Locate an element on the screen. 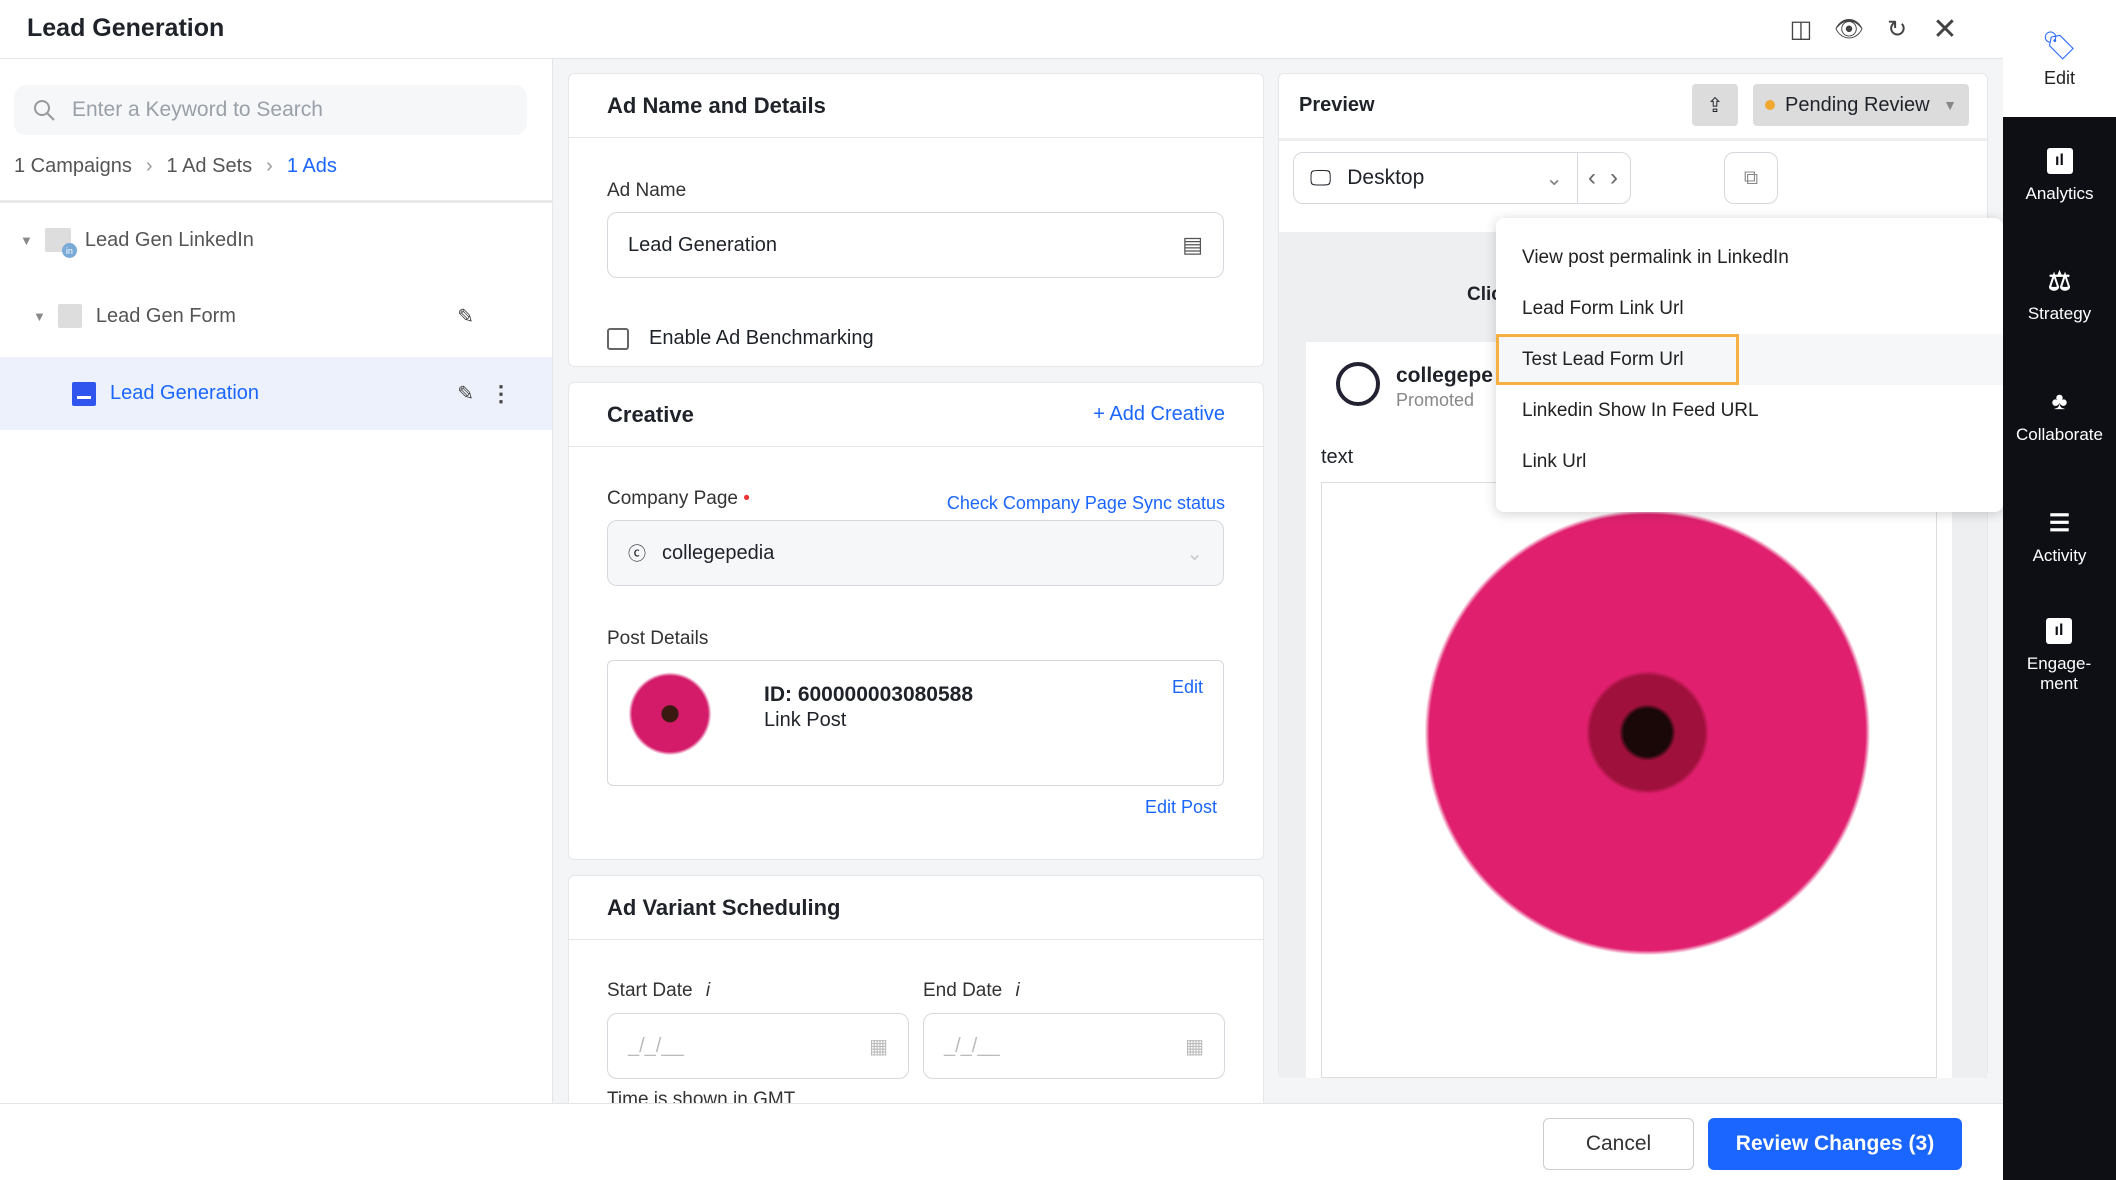  ad-name-value: Lead Generation is located at coordinates (703, 244).